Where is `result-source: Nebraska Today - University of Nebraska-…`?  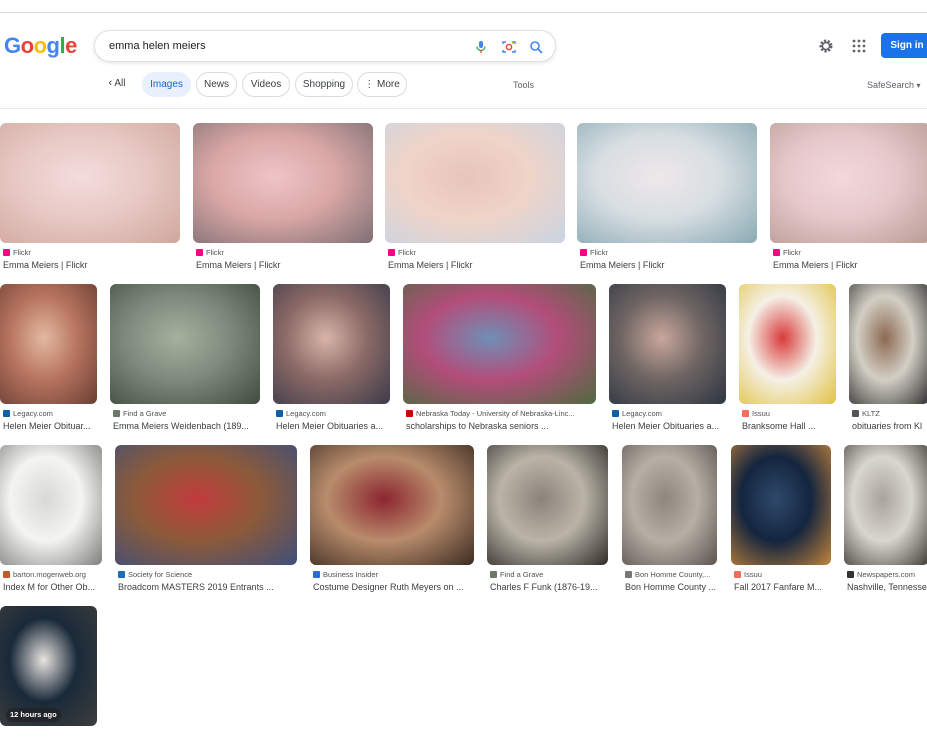
result-source: Nebraska Today - University of Nebraska-… is located at coordinates (501, 413).